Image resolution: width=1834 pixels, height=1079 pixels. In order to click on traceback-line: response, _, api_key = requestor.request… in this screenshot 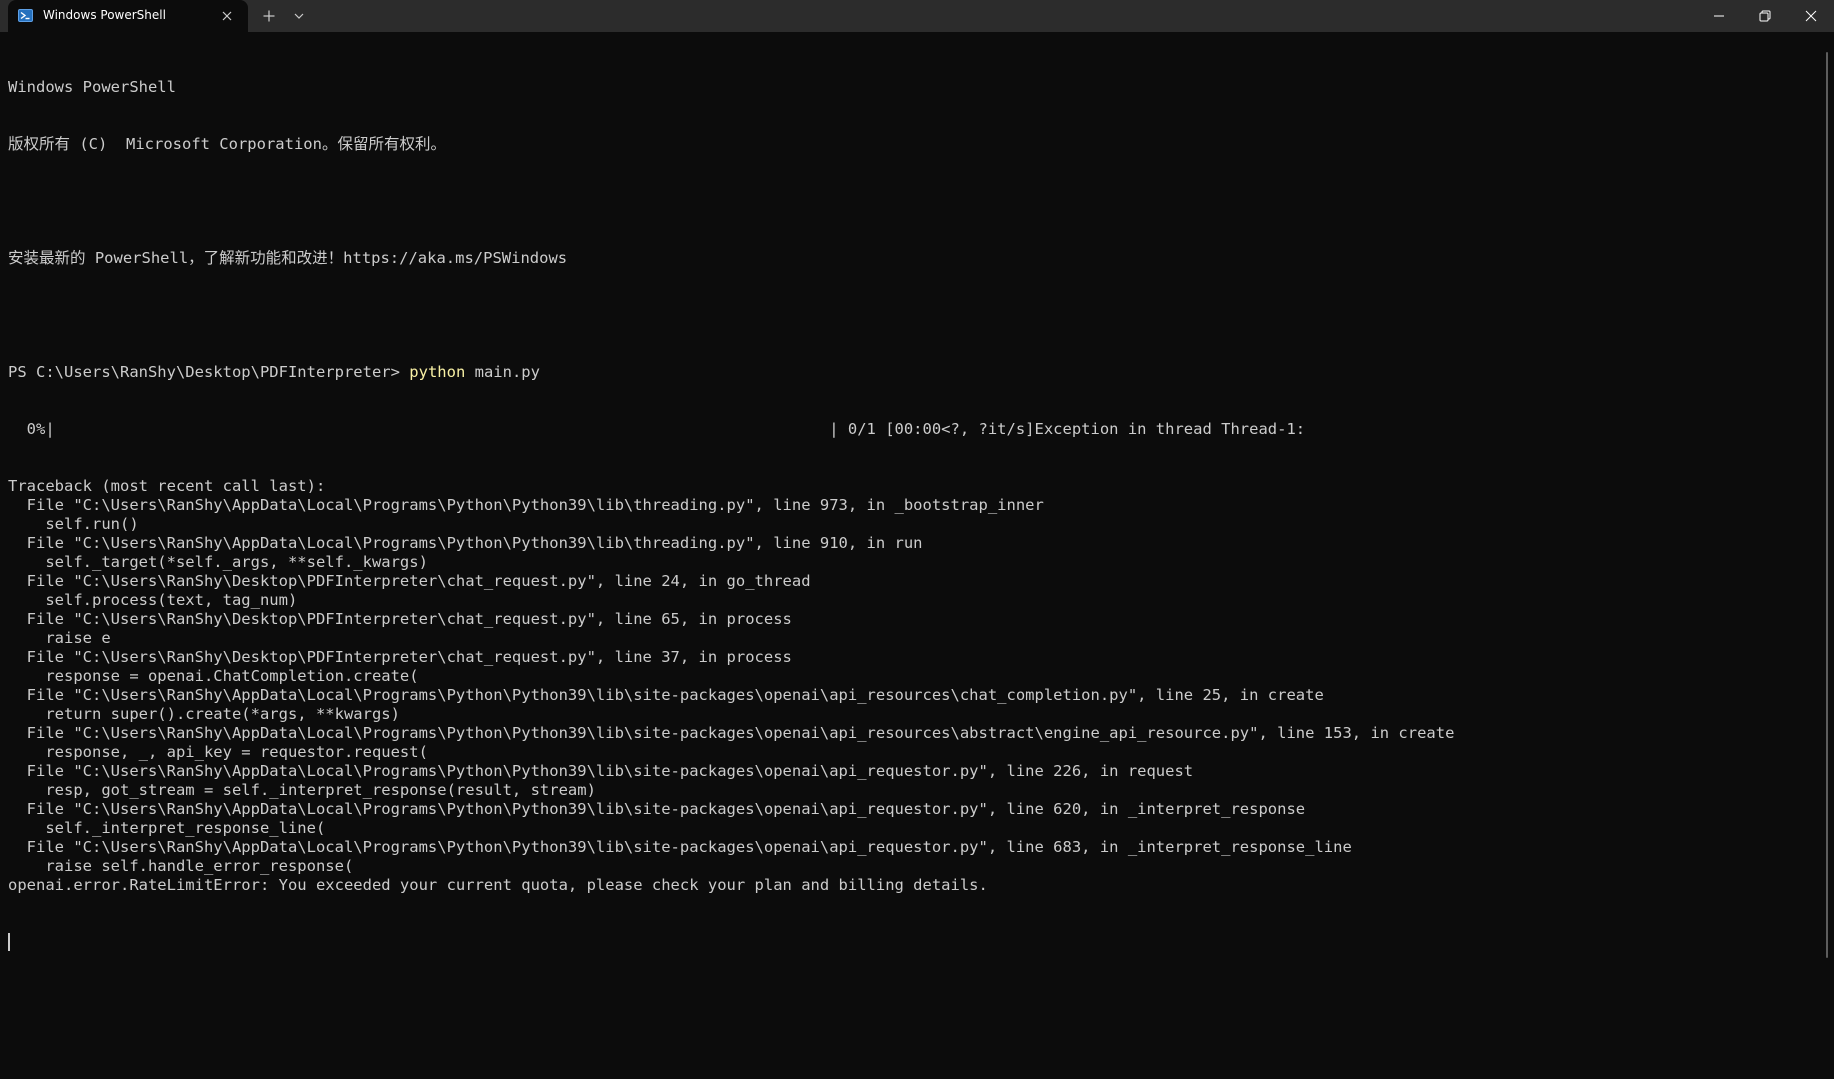, I will do `click(218, 752)`.